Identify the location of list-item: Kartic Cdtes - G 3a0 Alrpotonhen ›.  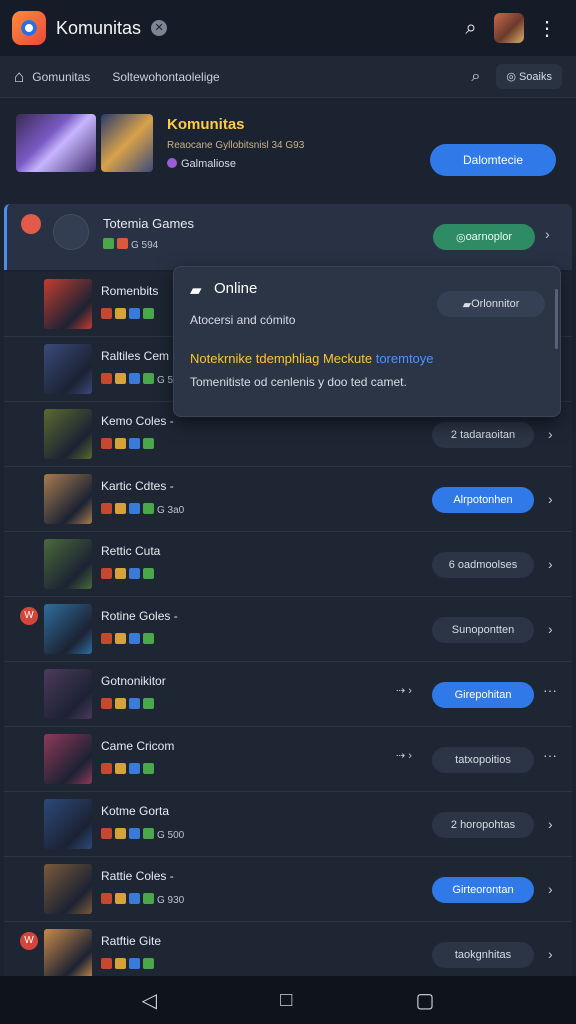
(288, 499).